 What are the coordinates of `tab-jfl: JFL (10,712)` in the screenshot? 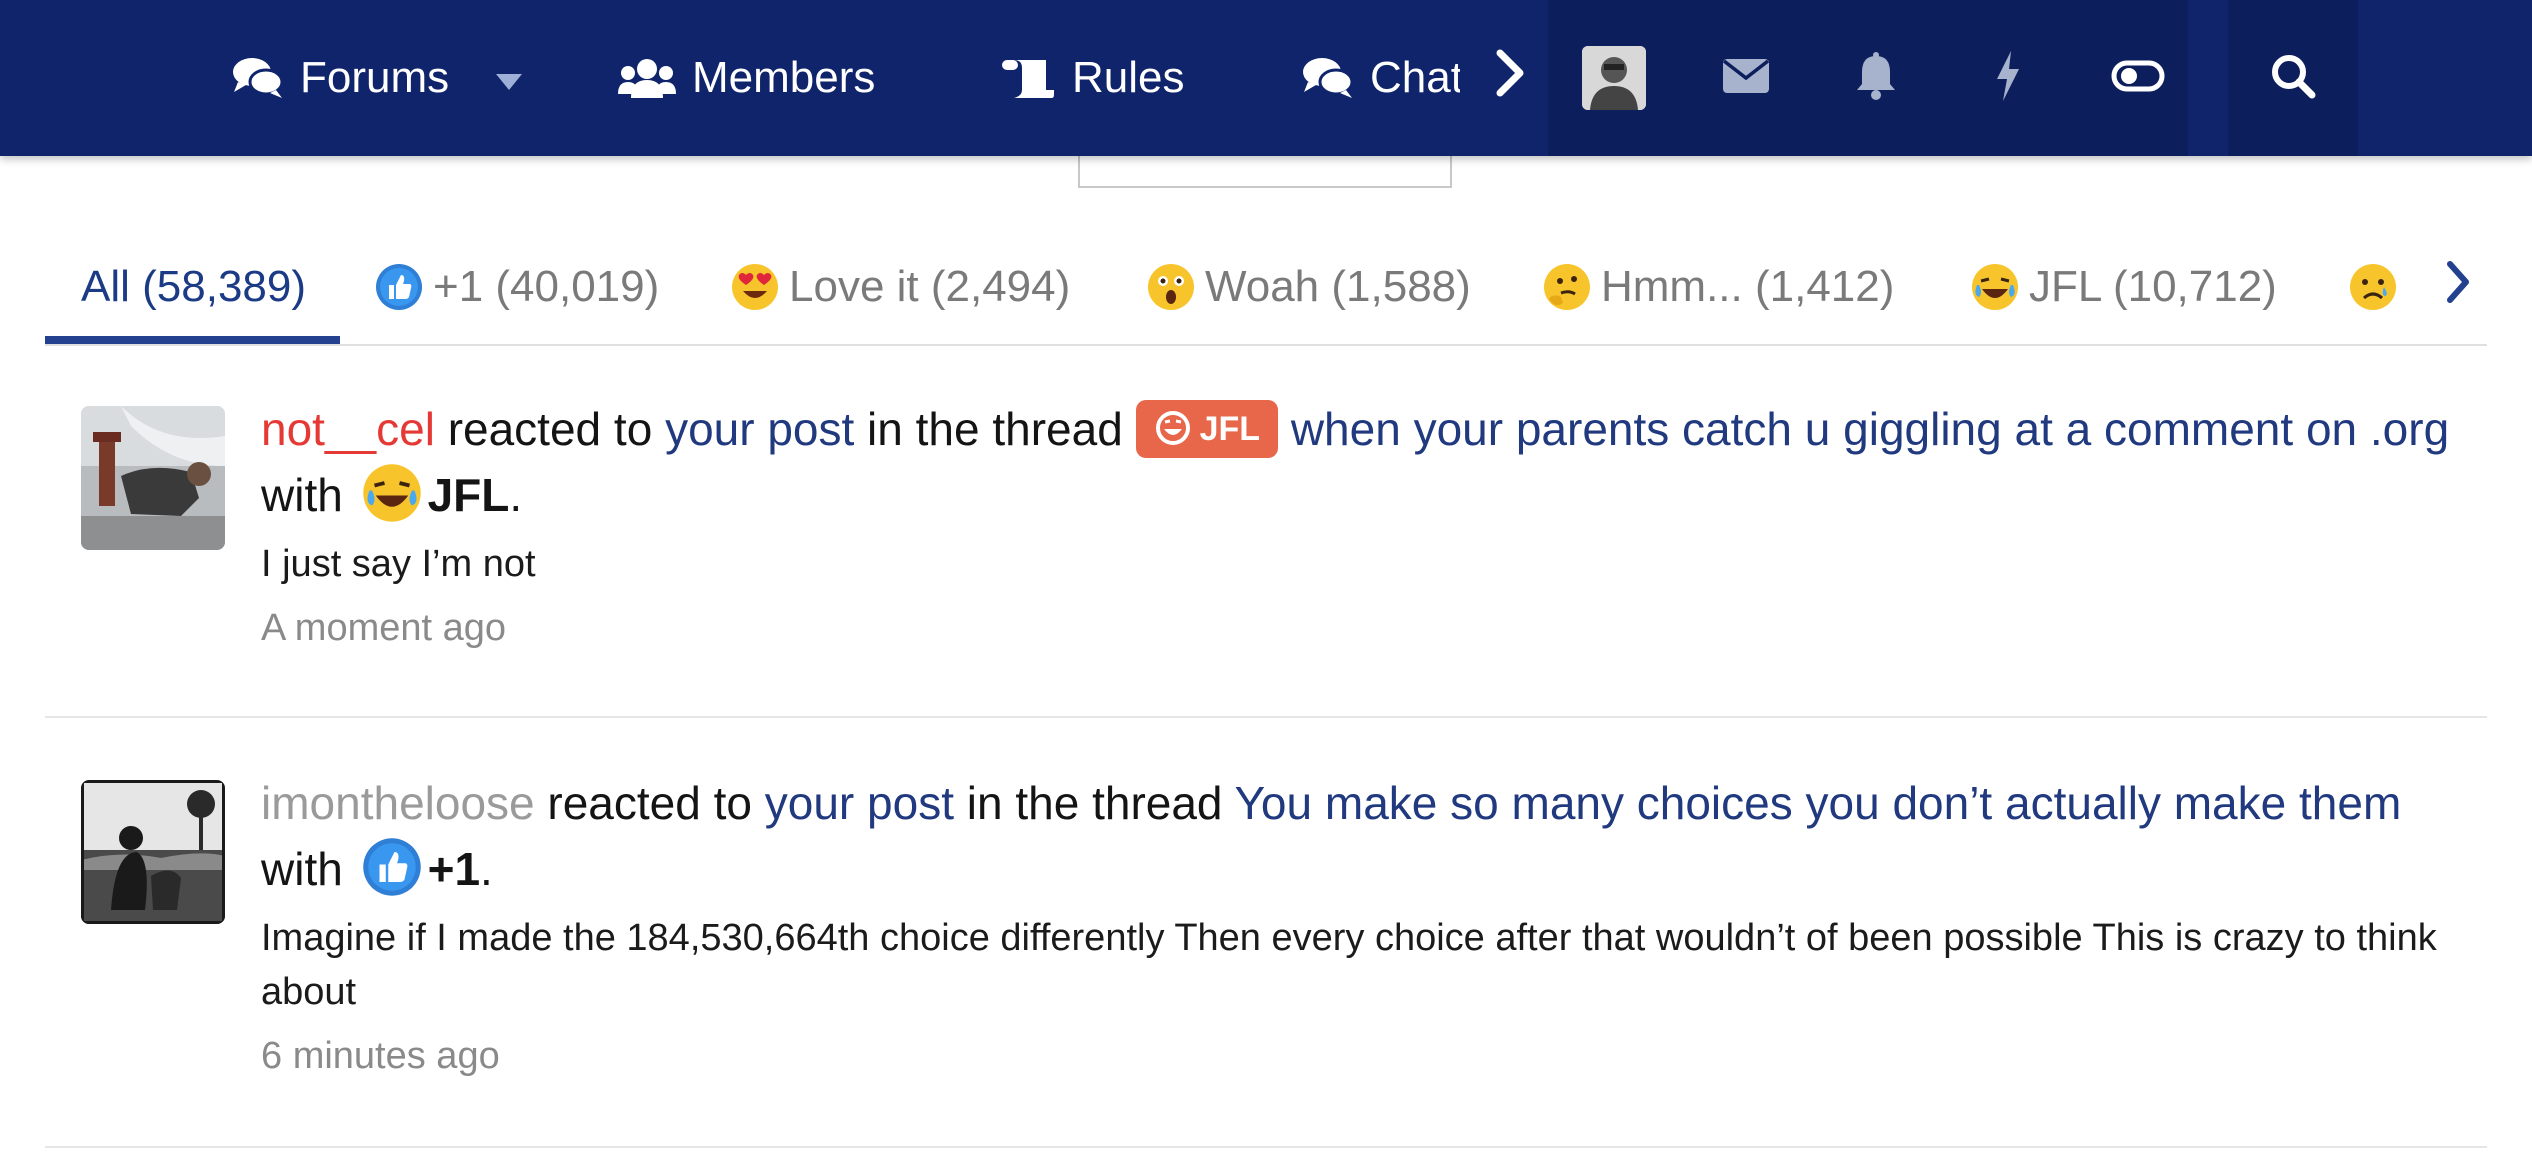 It's located at (2124, 287).